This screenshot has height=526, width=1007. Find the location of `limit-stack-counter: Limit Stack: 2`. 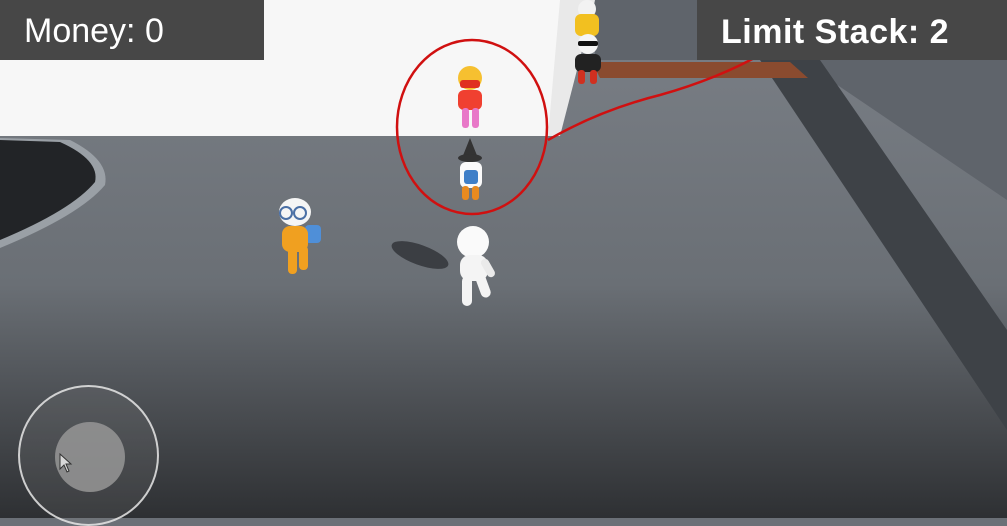

limit-stack-counter: Limit Stack: 2 is located at coordinates (852, 30).